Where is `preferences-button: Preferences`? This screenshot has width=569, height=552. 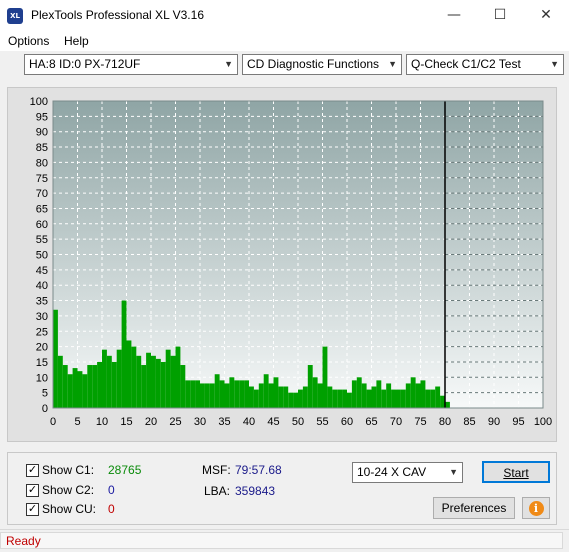
preferences-button: Preferences is located at coordinates (474, 508).